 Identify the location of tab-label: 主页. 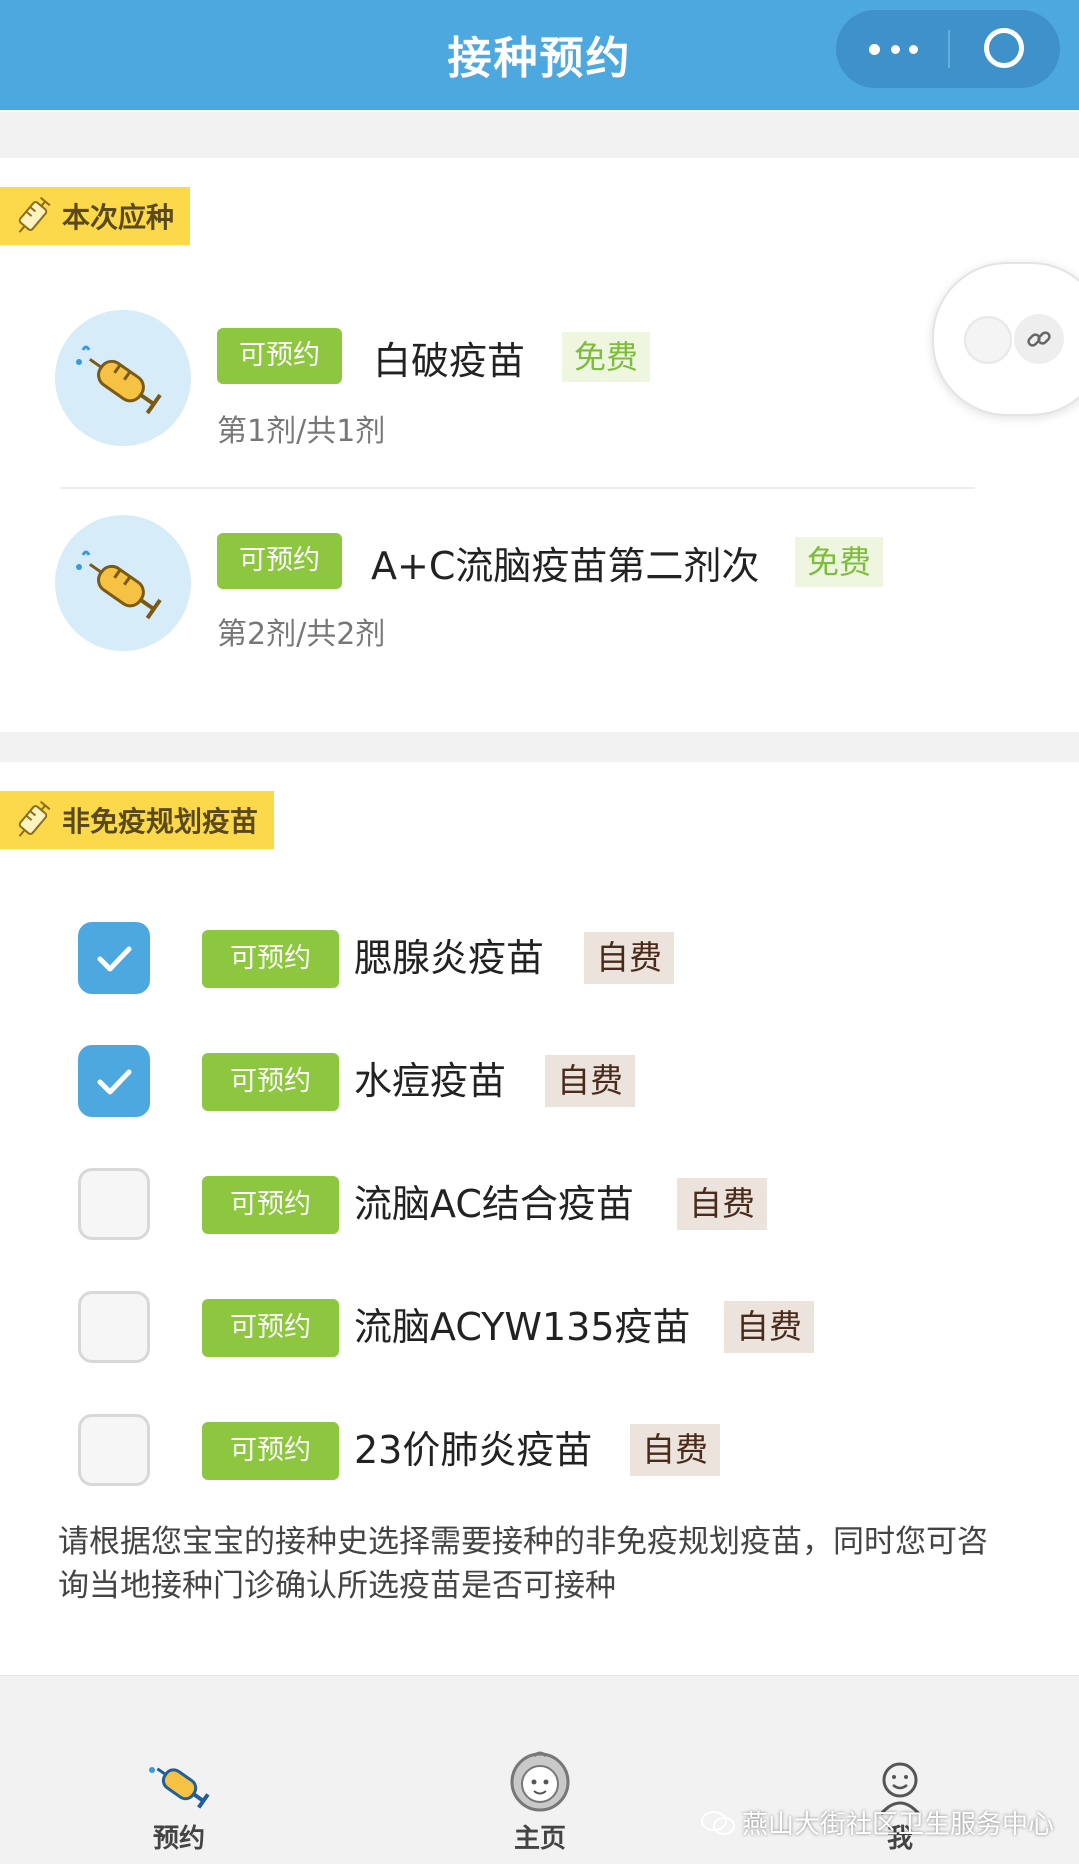
(539, 1839).